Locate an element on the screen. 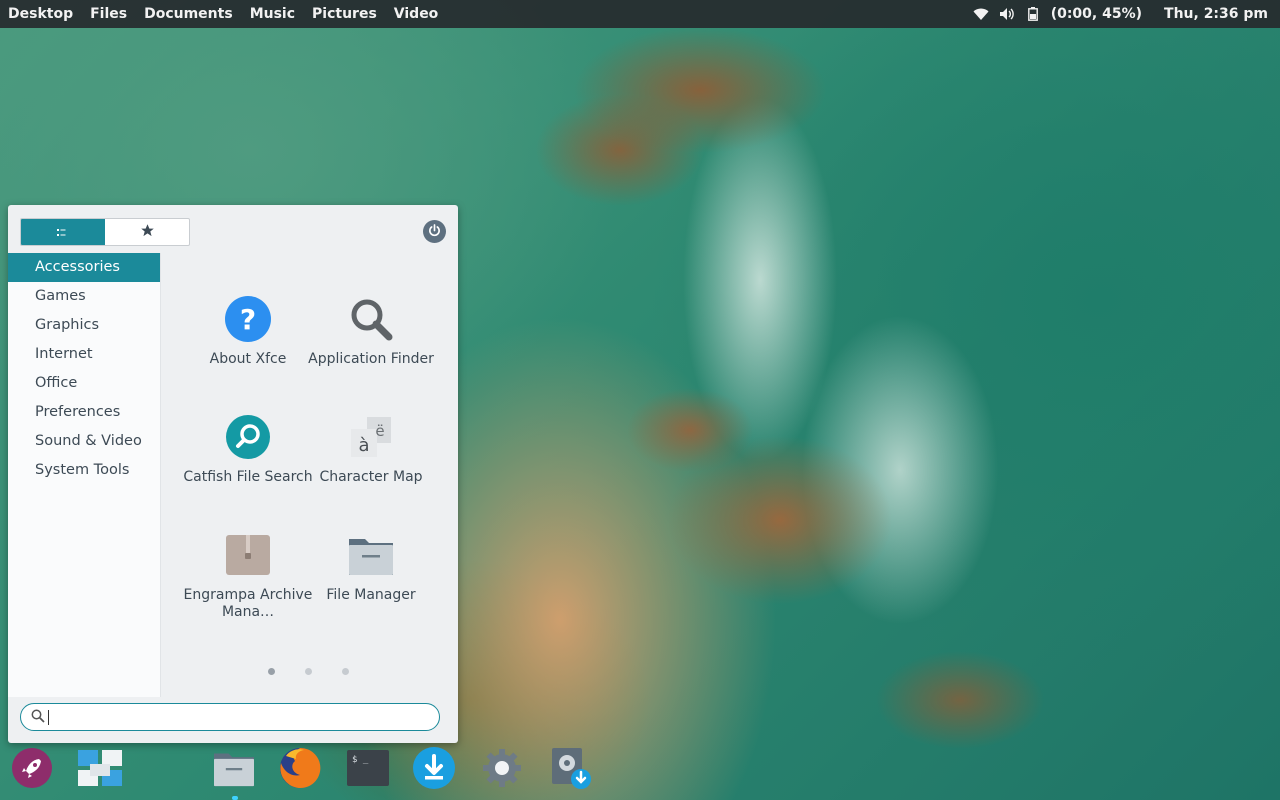  dock-workspaces is located at coordinates (100, 768).